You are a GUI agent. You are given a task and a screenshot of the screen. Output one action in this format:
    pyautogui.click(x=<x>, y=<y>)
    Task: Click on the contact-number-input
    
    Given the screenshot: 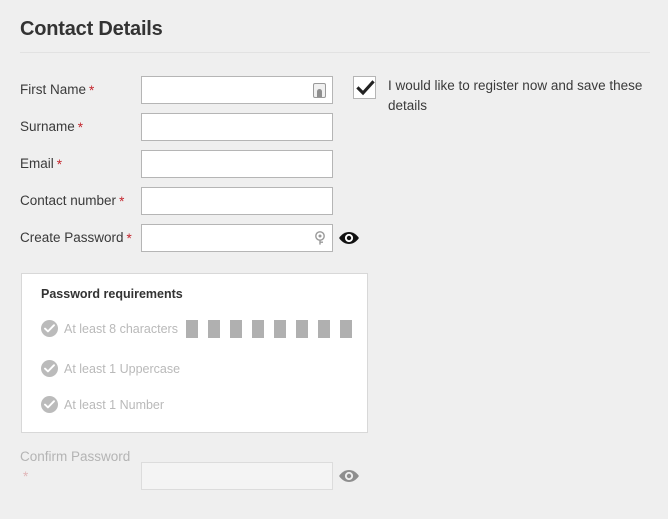 What is the action you would take?
    pyautogui.click(x=237, y=201)
    